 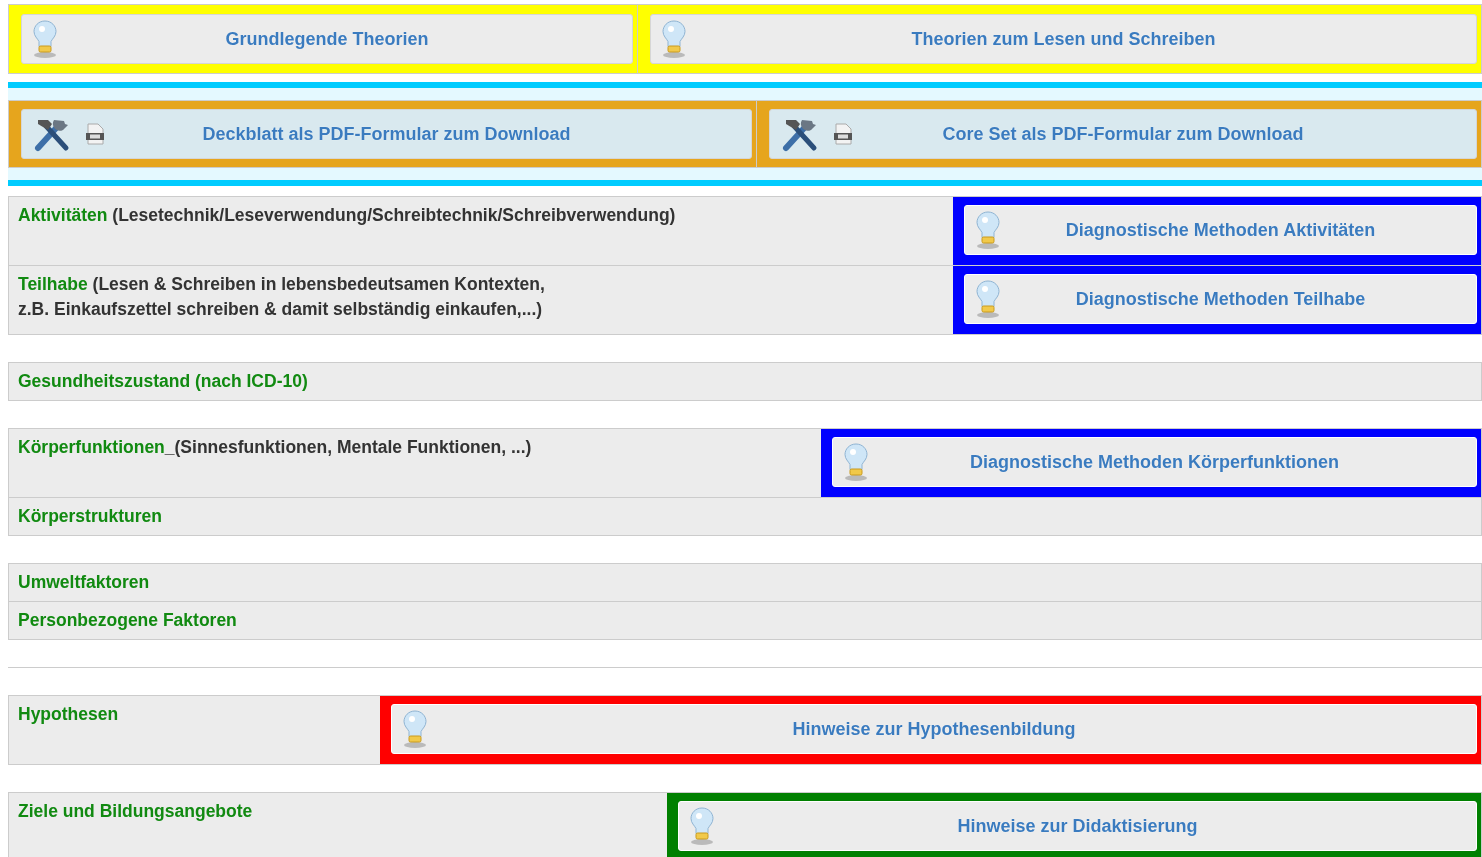 What do you see at coordinates (934, 729) in the screenshot?
I see `link-button: Hinweise zur Hypothesenbildung` at bounding box center [934, 729].